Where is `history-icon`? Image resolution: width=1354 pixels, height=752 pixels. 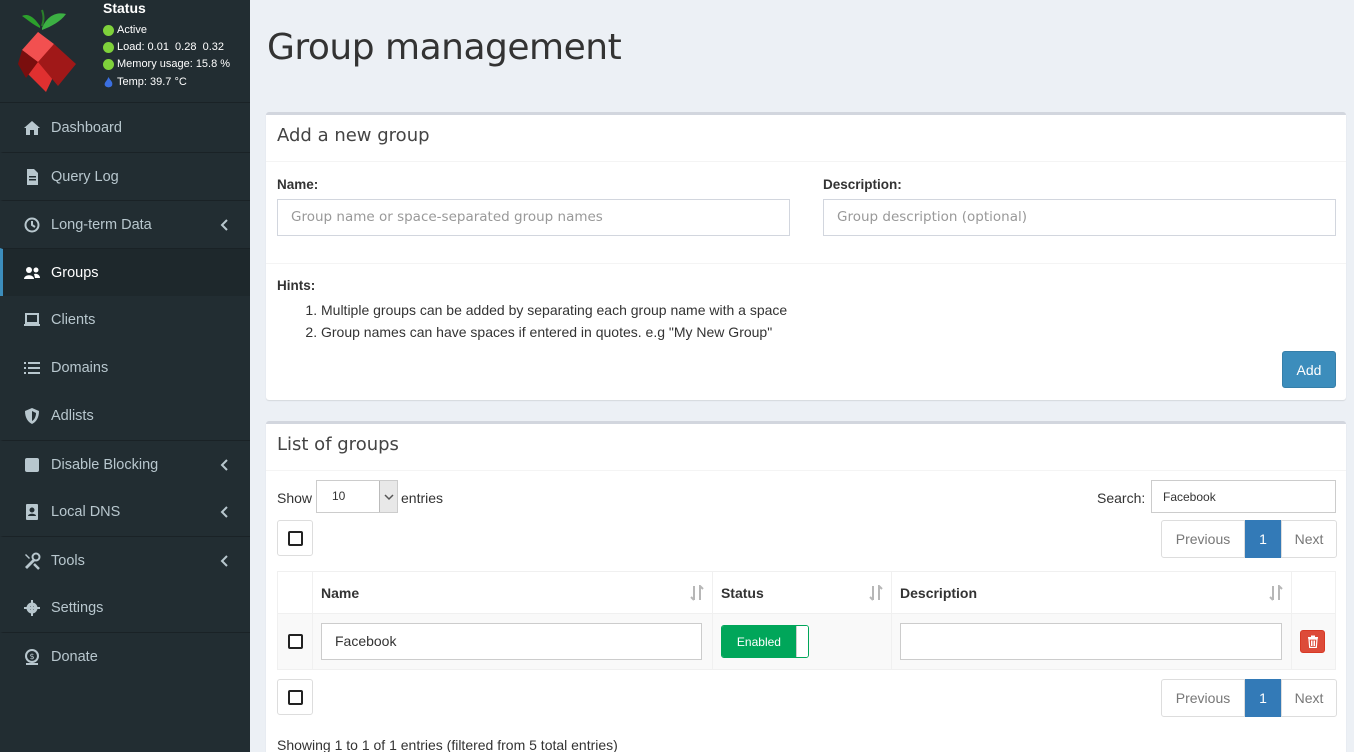 history-icon is located at coordinates (32, 224).